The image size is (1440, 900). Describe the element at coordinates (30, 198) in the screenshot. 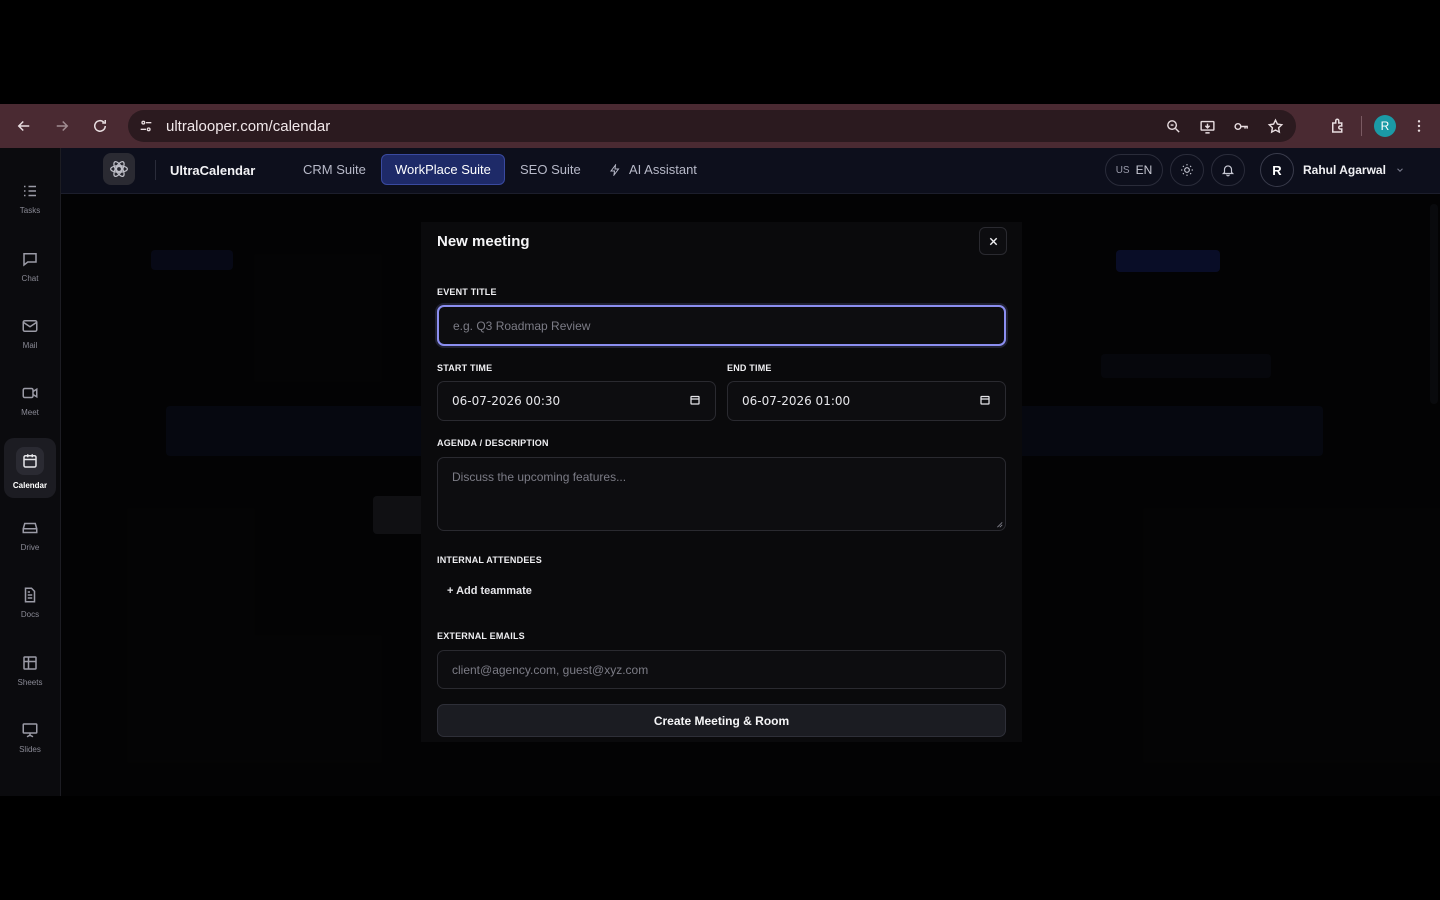

I see `sidebar-item-tasks: Tasks` at that location.